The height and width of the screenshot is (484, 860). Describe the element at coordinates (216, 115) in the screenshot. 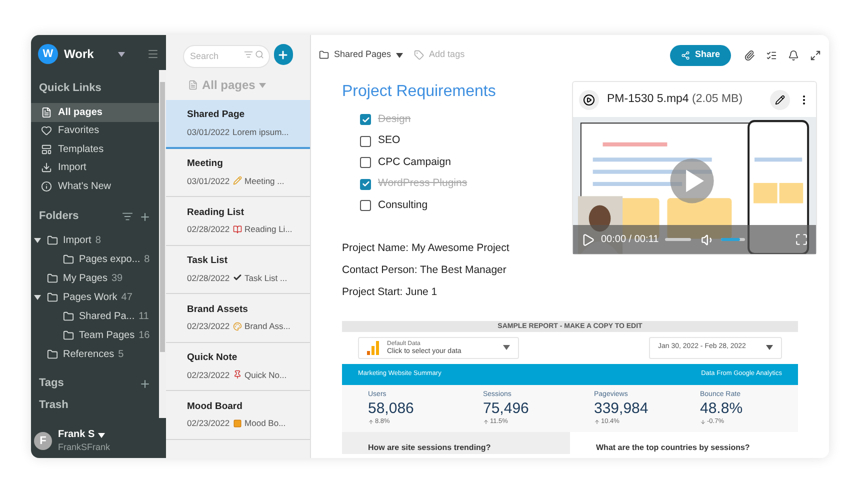

I see `page-title: Shared Page` at that location.